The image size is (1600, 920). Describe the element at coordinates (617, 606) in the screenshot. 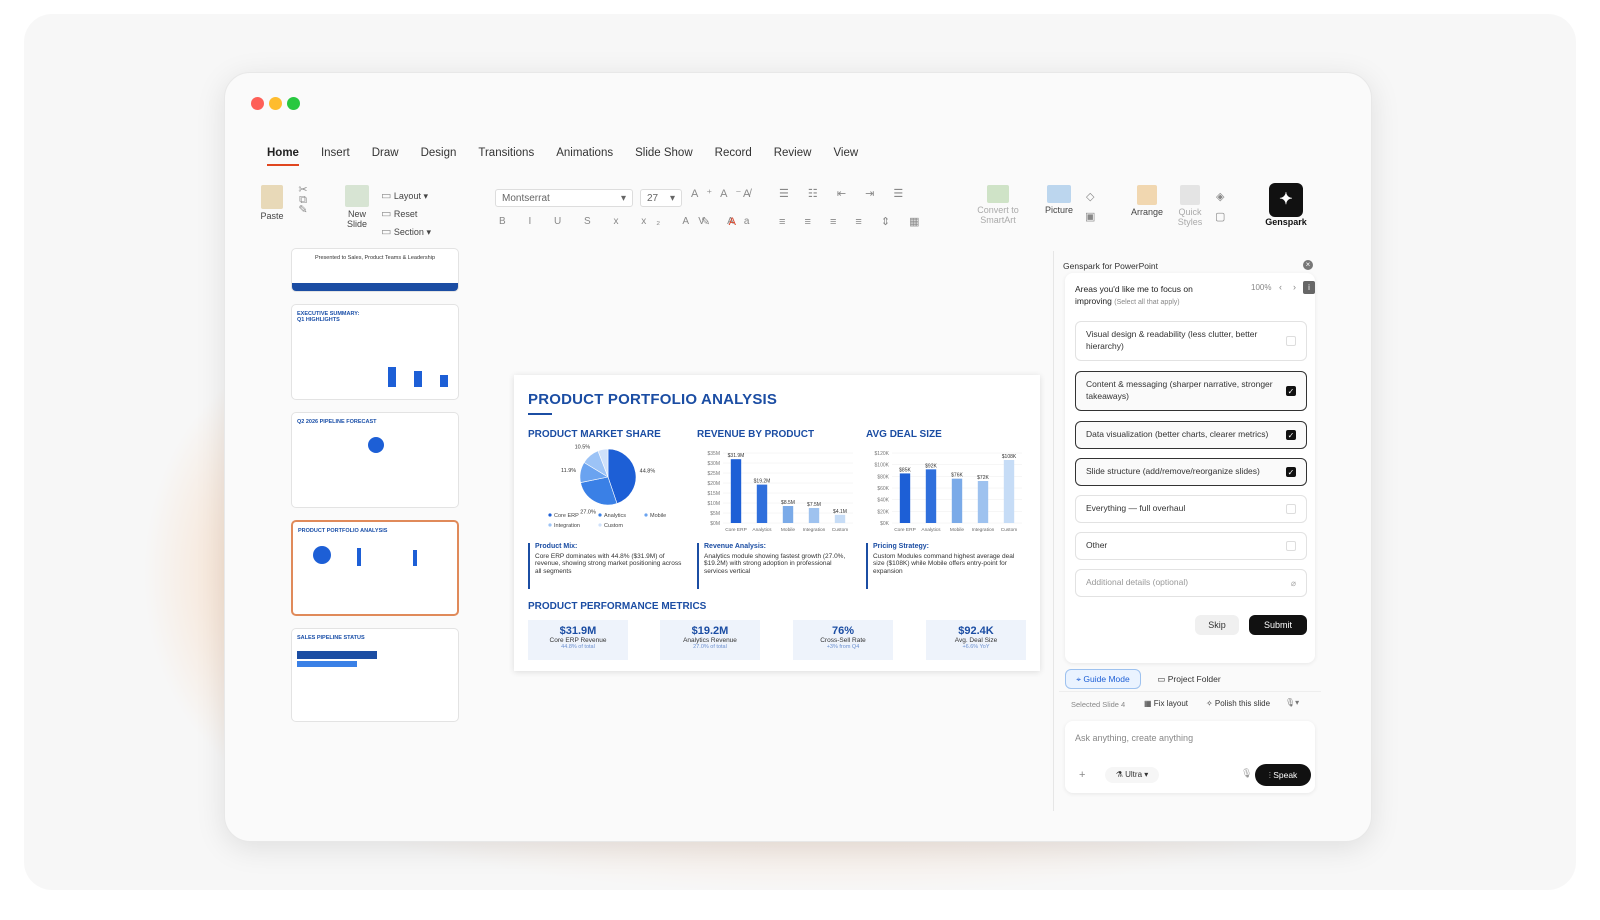

I see `metrics-heading: PRODUCT PERFORMANCE METRICS` at that location.